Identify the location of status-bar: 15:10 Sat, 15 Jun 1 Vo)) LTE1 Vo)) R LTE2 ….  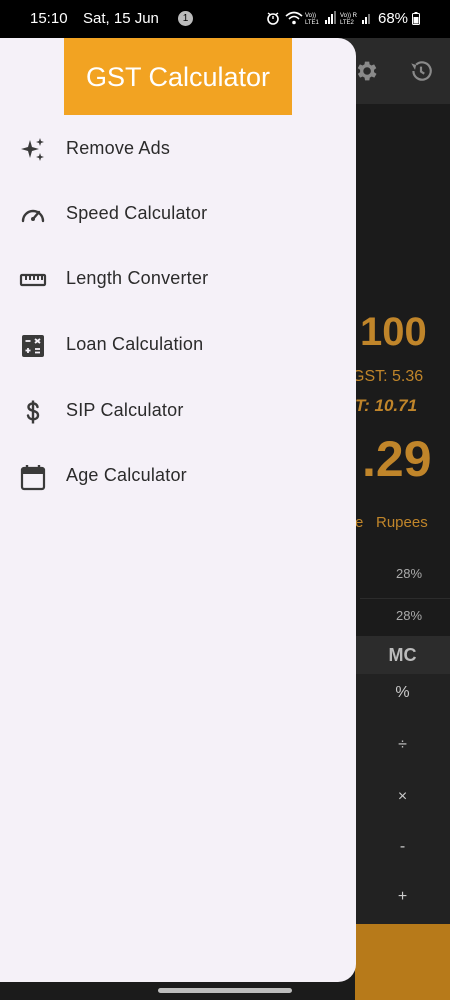
(225, 19).